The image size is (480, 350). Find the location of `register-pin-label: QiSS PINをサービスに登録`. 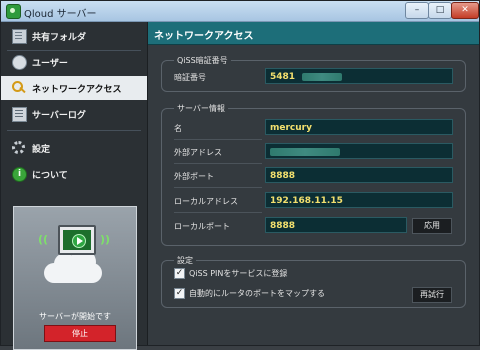

register-pin-label: QiSS PINをサービスに登録 is located at coordinates (238, 273).